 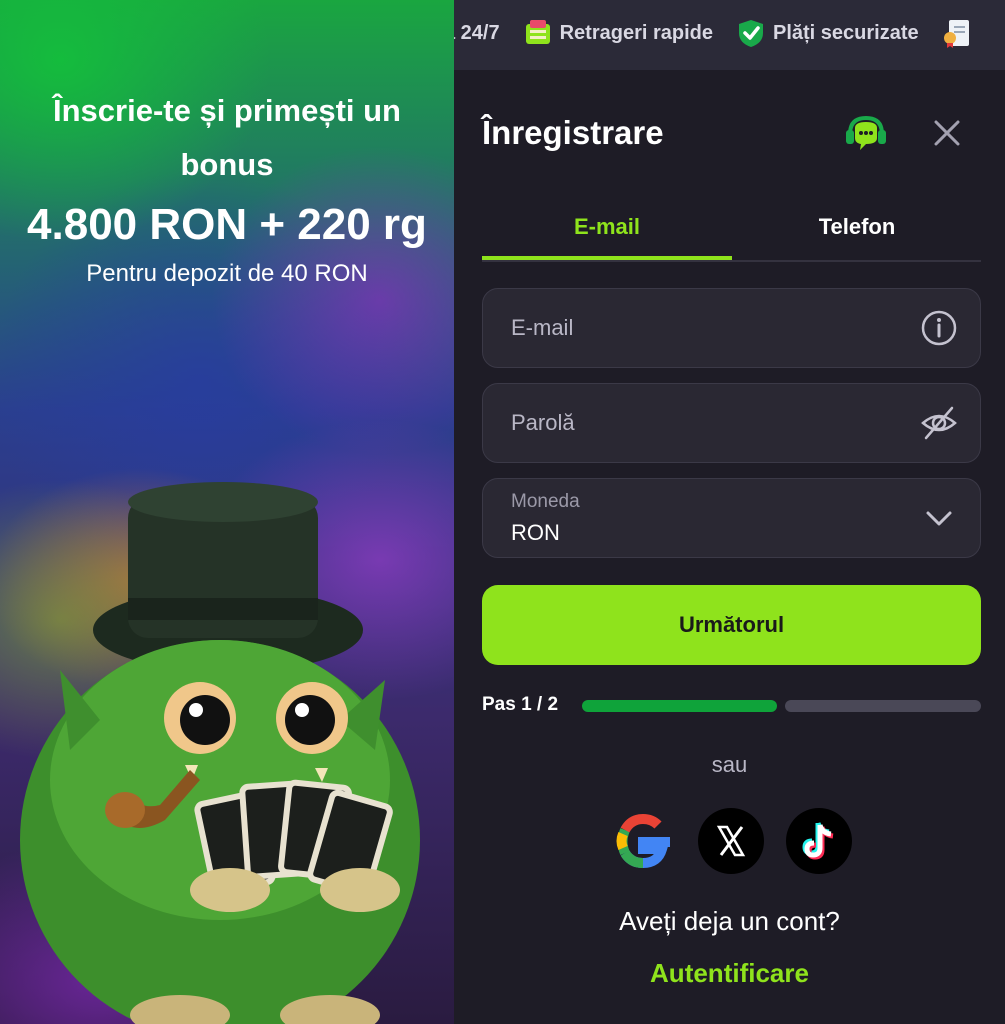 I want to click on tiktok-login-button, so click(x=819, y=841).